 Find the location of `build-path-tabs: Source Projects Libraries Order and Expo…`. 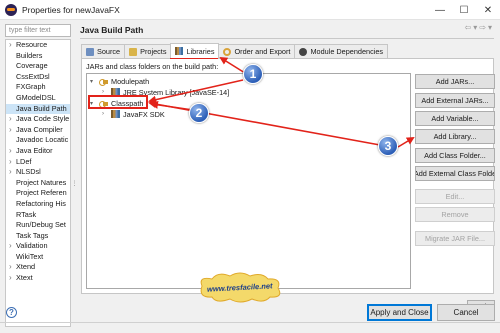

build-path-tabs: Source Projects Libraries Order and Expo… is located at coordinates (235, 50).